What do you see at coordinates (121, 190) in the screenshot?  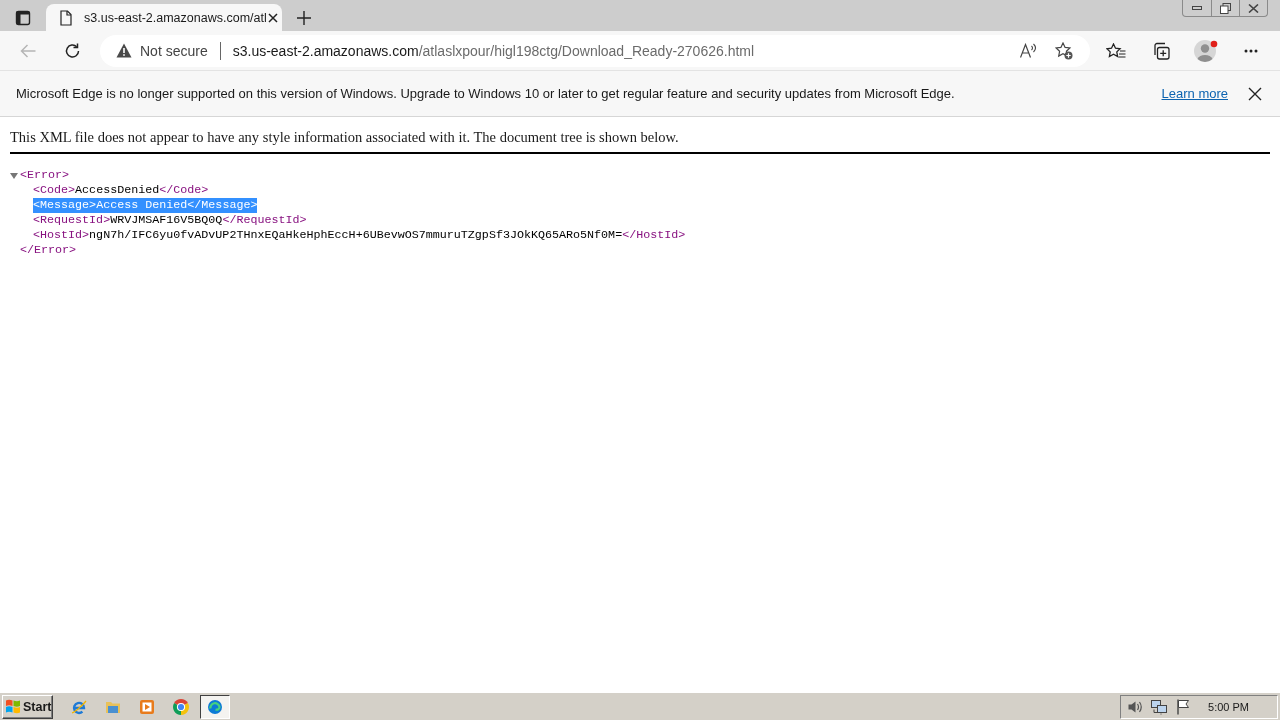 I see `xml-element-line: <Code>AccessDenied</Code>` at bounding box center [121, 190].